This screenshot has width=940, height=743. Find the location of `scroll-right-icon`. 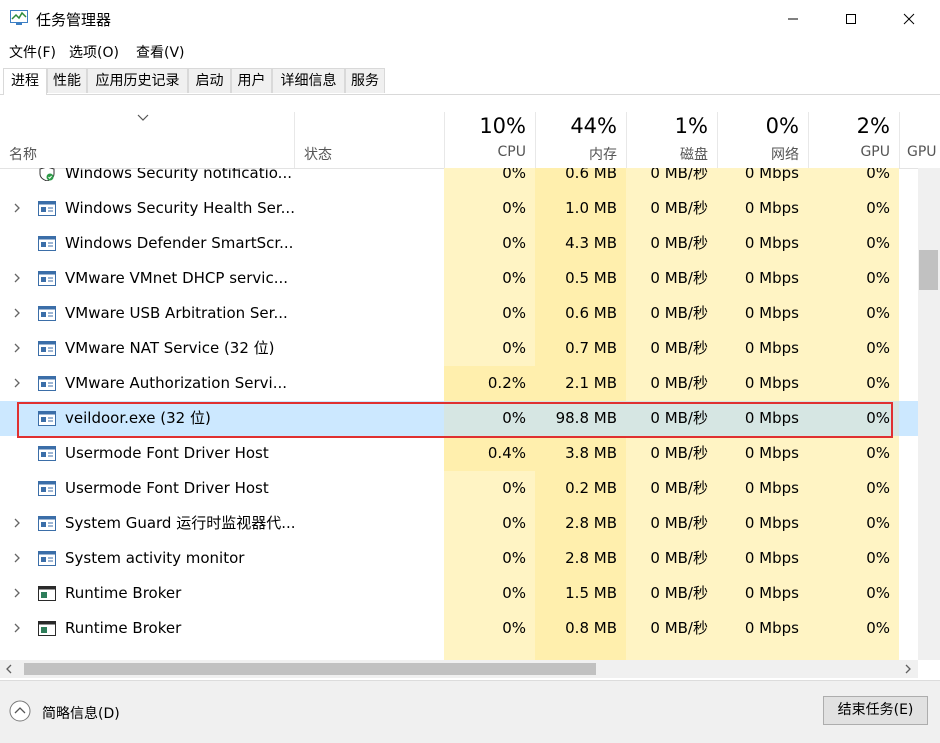

scroll-right-icon is located at coordinates (908, 669).